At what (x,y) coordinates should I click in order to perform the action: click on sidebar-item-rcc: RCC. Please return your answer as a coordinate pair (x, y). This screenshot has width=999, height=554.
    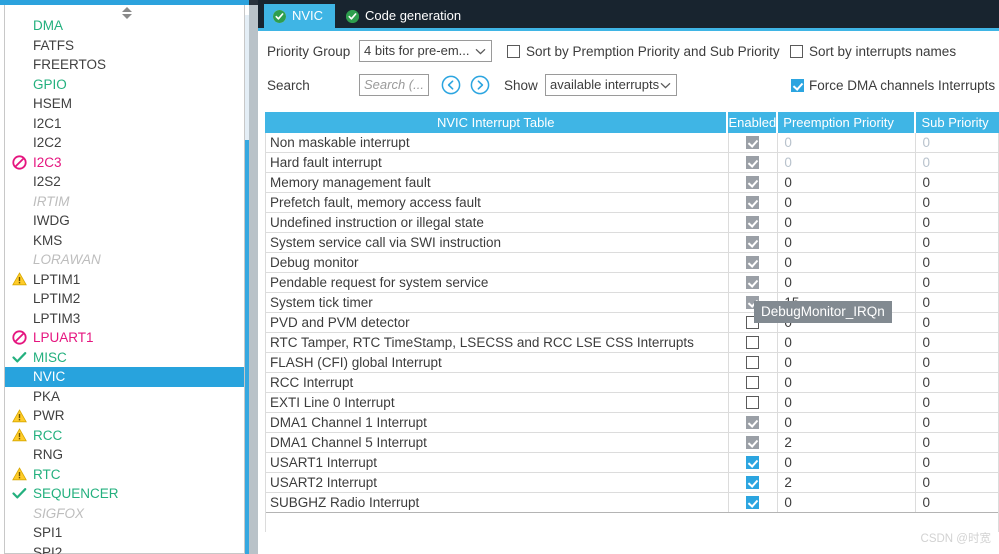
    Looking at the image, I should click on (124, 436).